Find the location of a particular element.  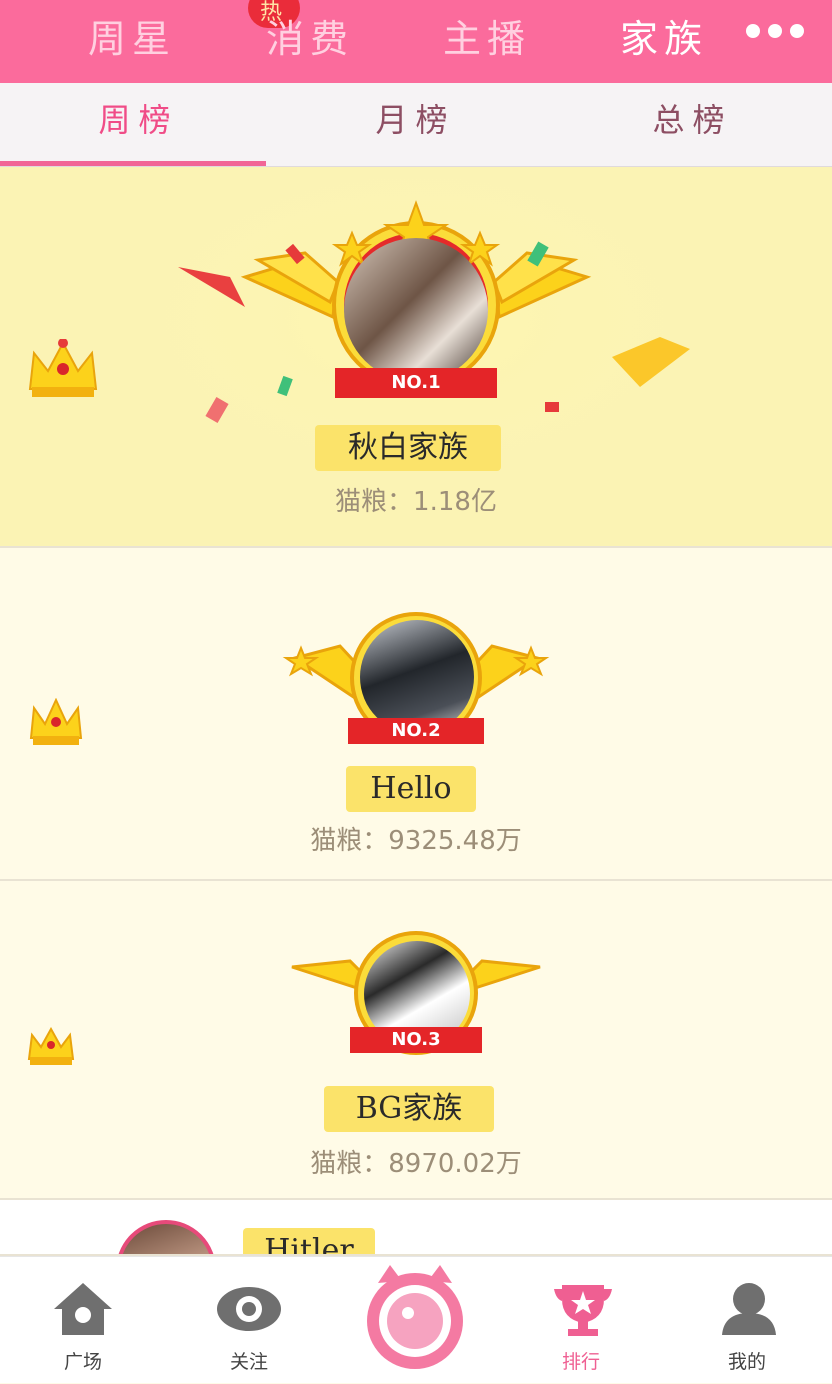

crown-silver-icon is located at coordinates (56, 724).